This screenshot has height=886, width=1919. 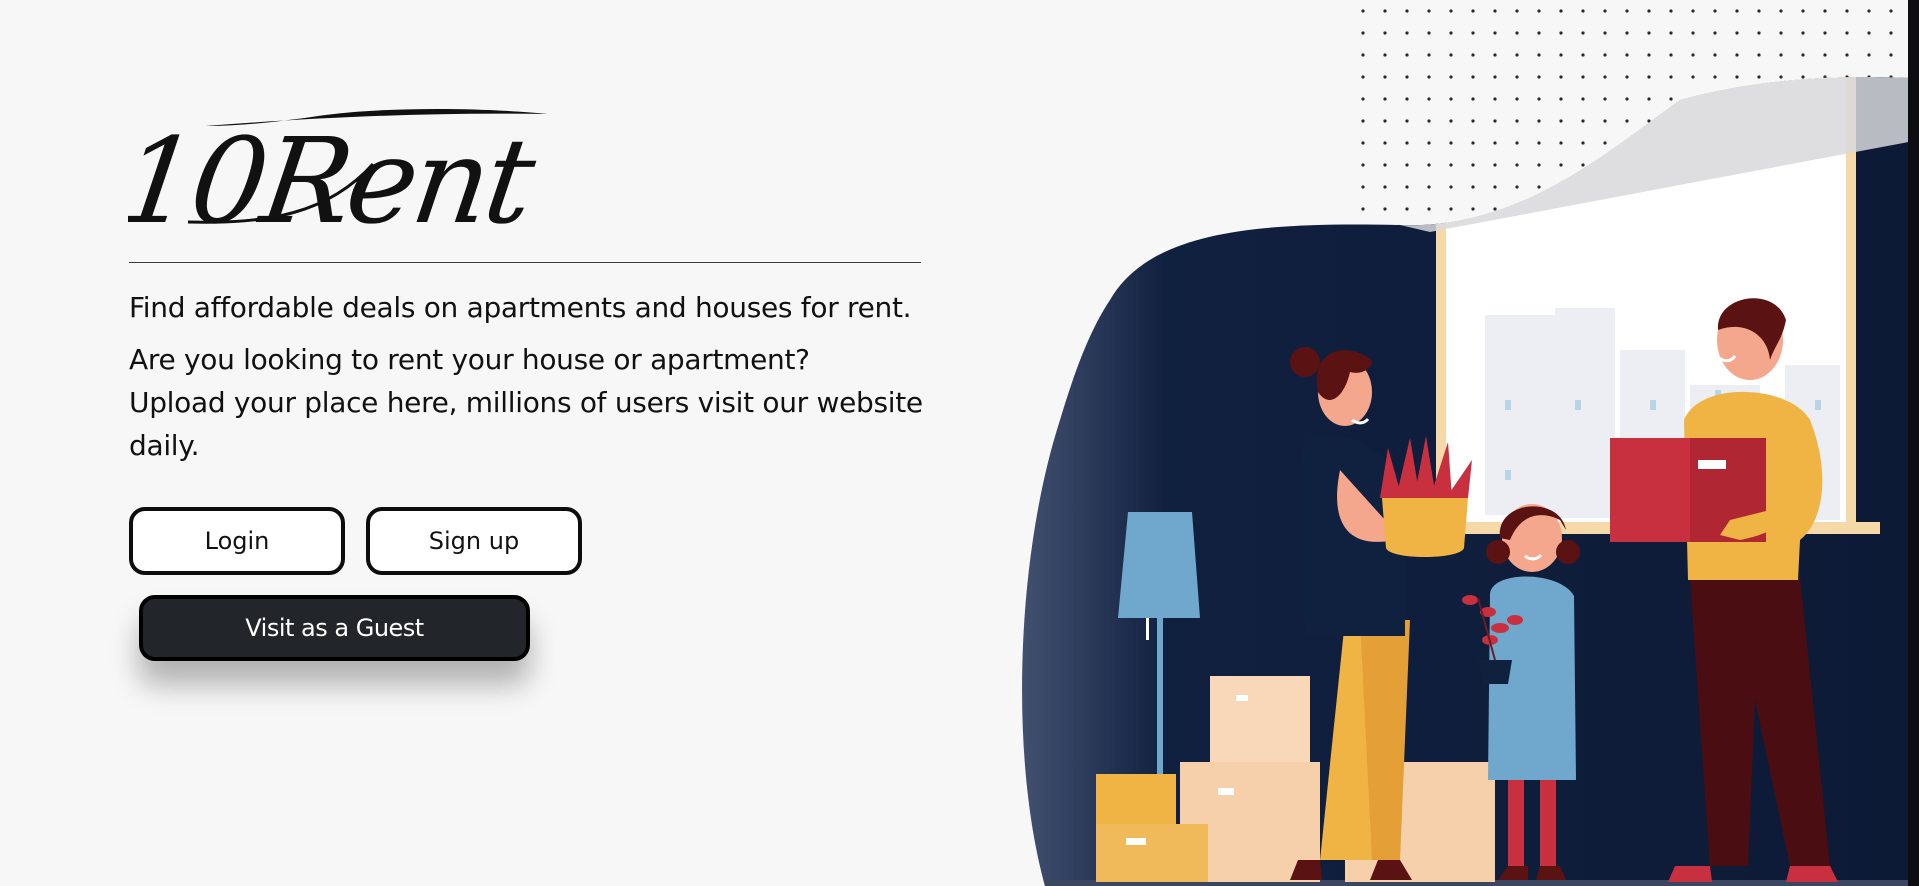 What do you see at coordinates (474, 541) in the screenshot?
I see `signup-button: Sign up` at bounding box center [474, 541].